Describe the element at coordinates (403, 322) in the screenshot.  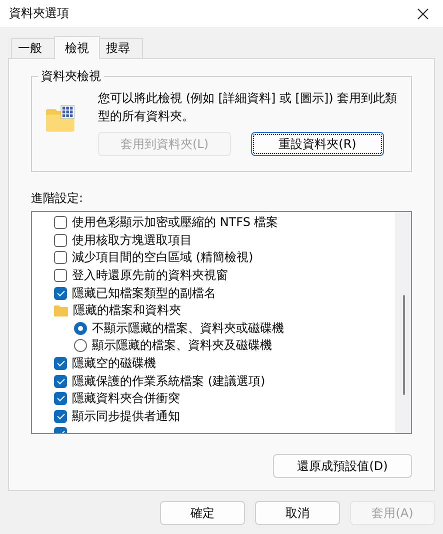
I see `scrollbar` at that location.